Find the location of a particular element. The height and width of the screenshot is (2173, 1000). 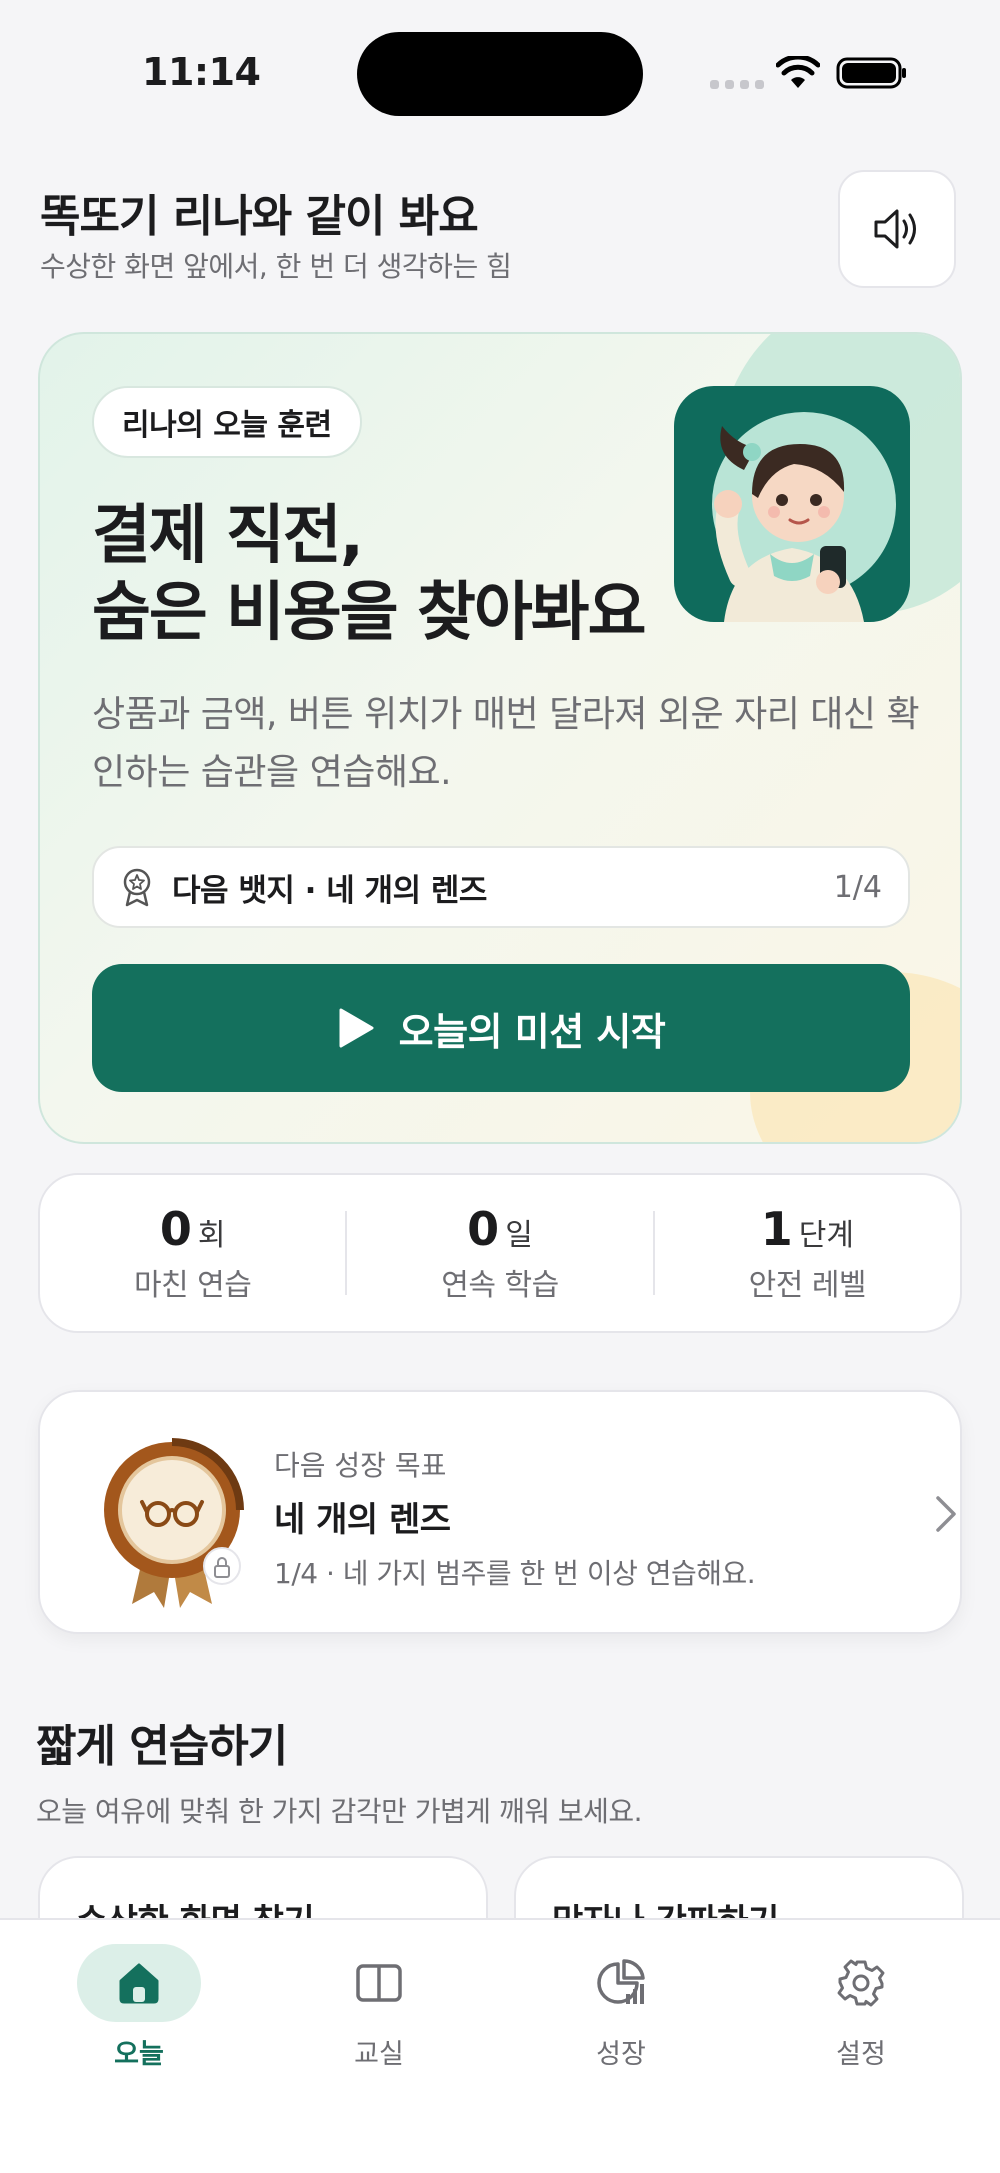

goal-description: 1/4 · 네 가지 범주를 한 번 이상 연습해요. is located at coordinates (515, 1573).